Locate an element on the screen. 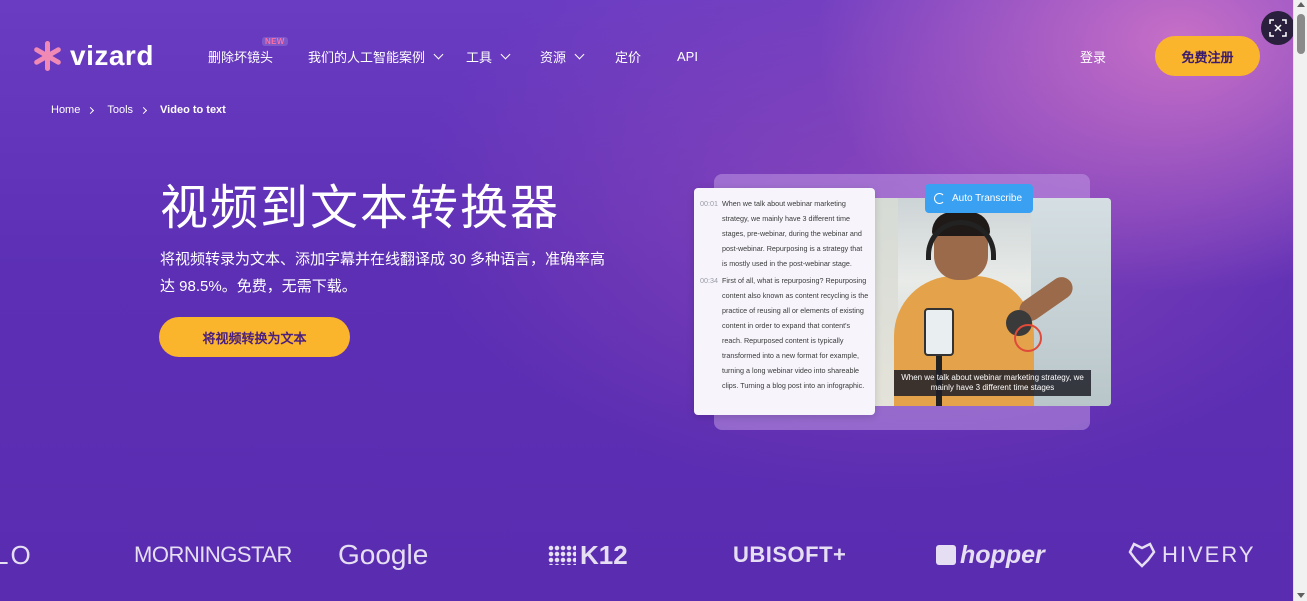 Image resolution: width=1307 pixels, height=601 pixels. hivery-mark-icon is located at coordinates (1142, 555).